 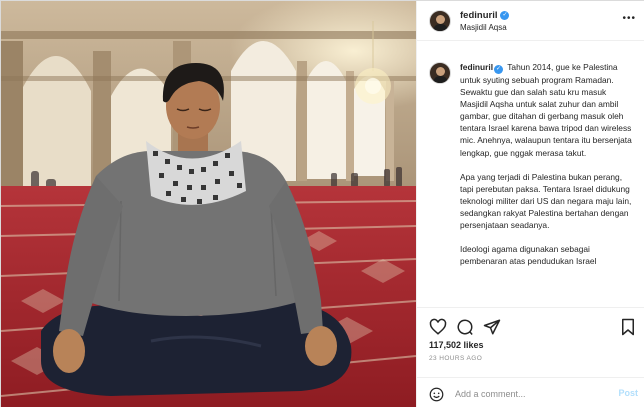 I want to click on comment-icon, so click(x=465, y=327).